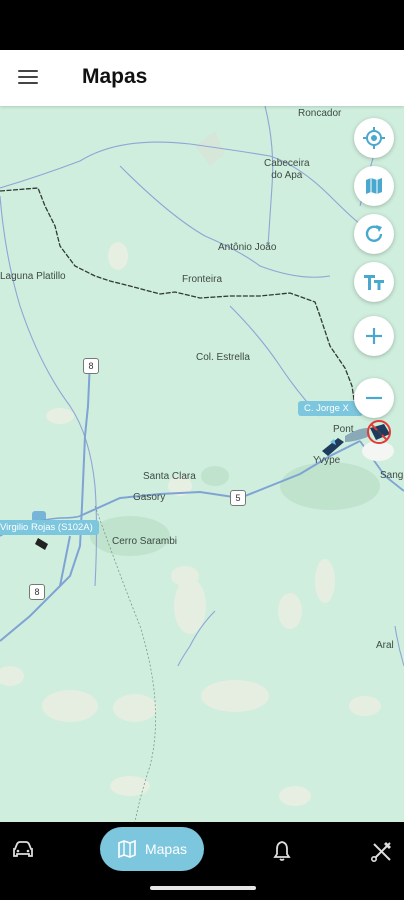  I want to click on nav-maps-label: Mapas, so click(166, 849).